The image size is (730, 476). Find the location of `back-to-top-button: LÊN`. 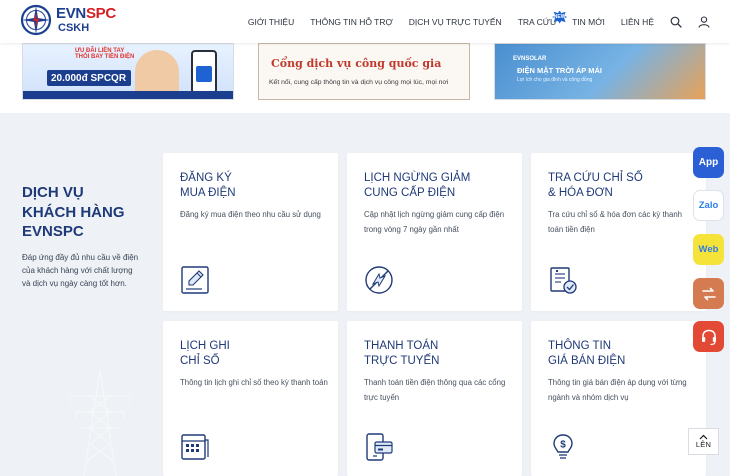

back-to-top-button: LÊN is located at coordinates (703, 441).